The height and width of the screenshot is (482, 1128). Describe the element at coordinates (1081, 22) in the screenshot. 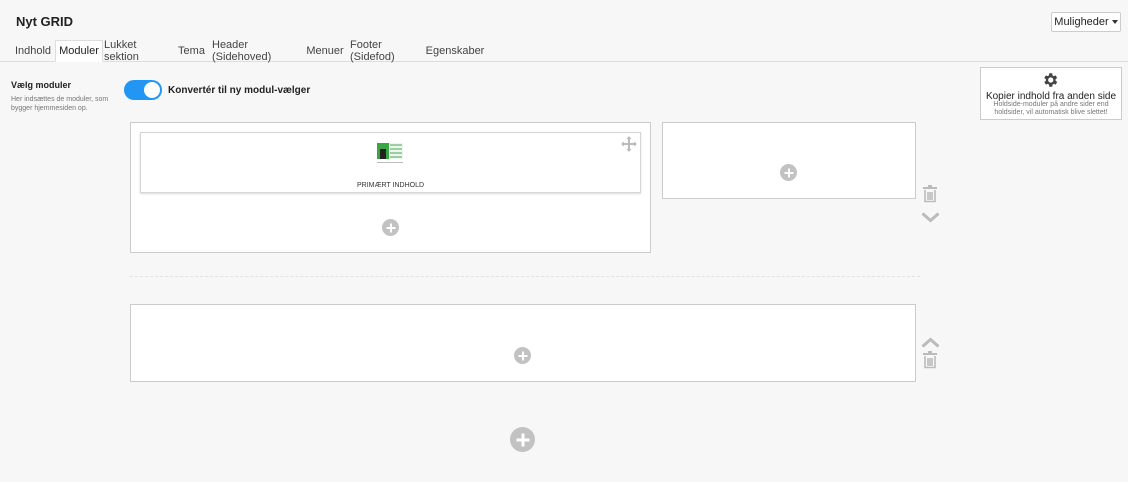

I see `options-label: Muligheder` at that location.